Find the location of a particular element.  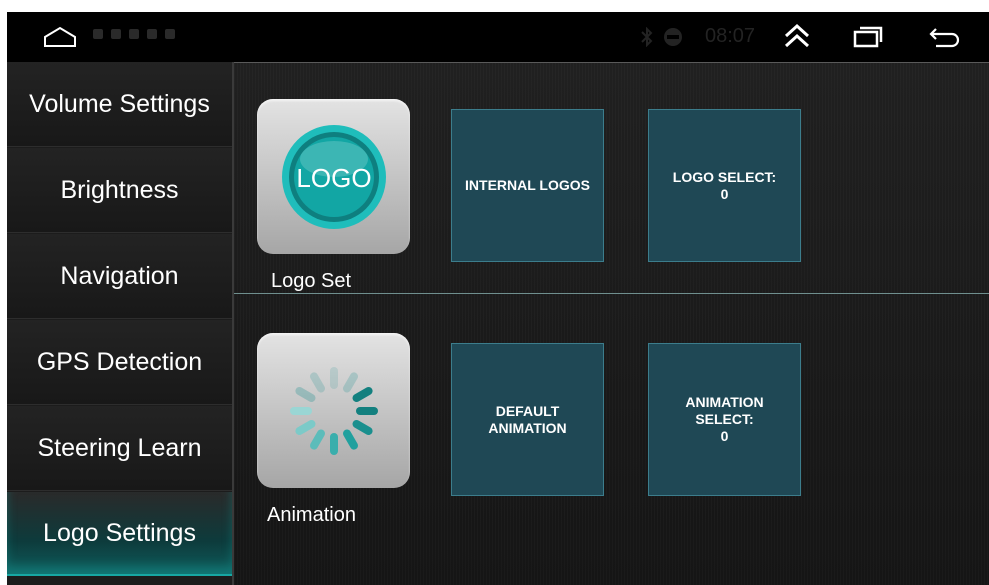

recent-apps-icon is located at coordinates (868, 39).